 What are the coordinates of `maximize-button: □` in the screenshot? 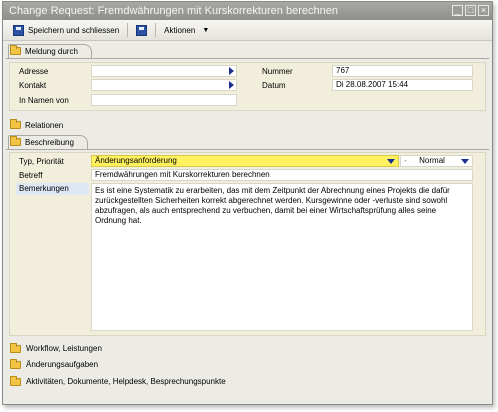 It's located at (470, 10).